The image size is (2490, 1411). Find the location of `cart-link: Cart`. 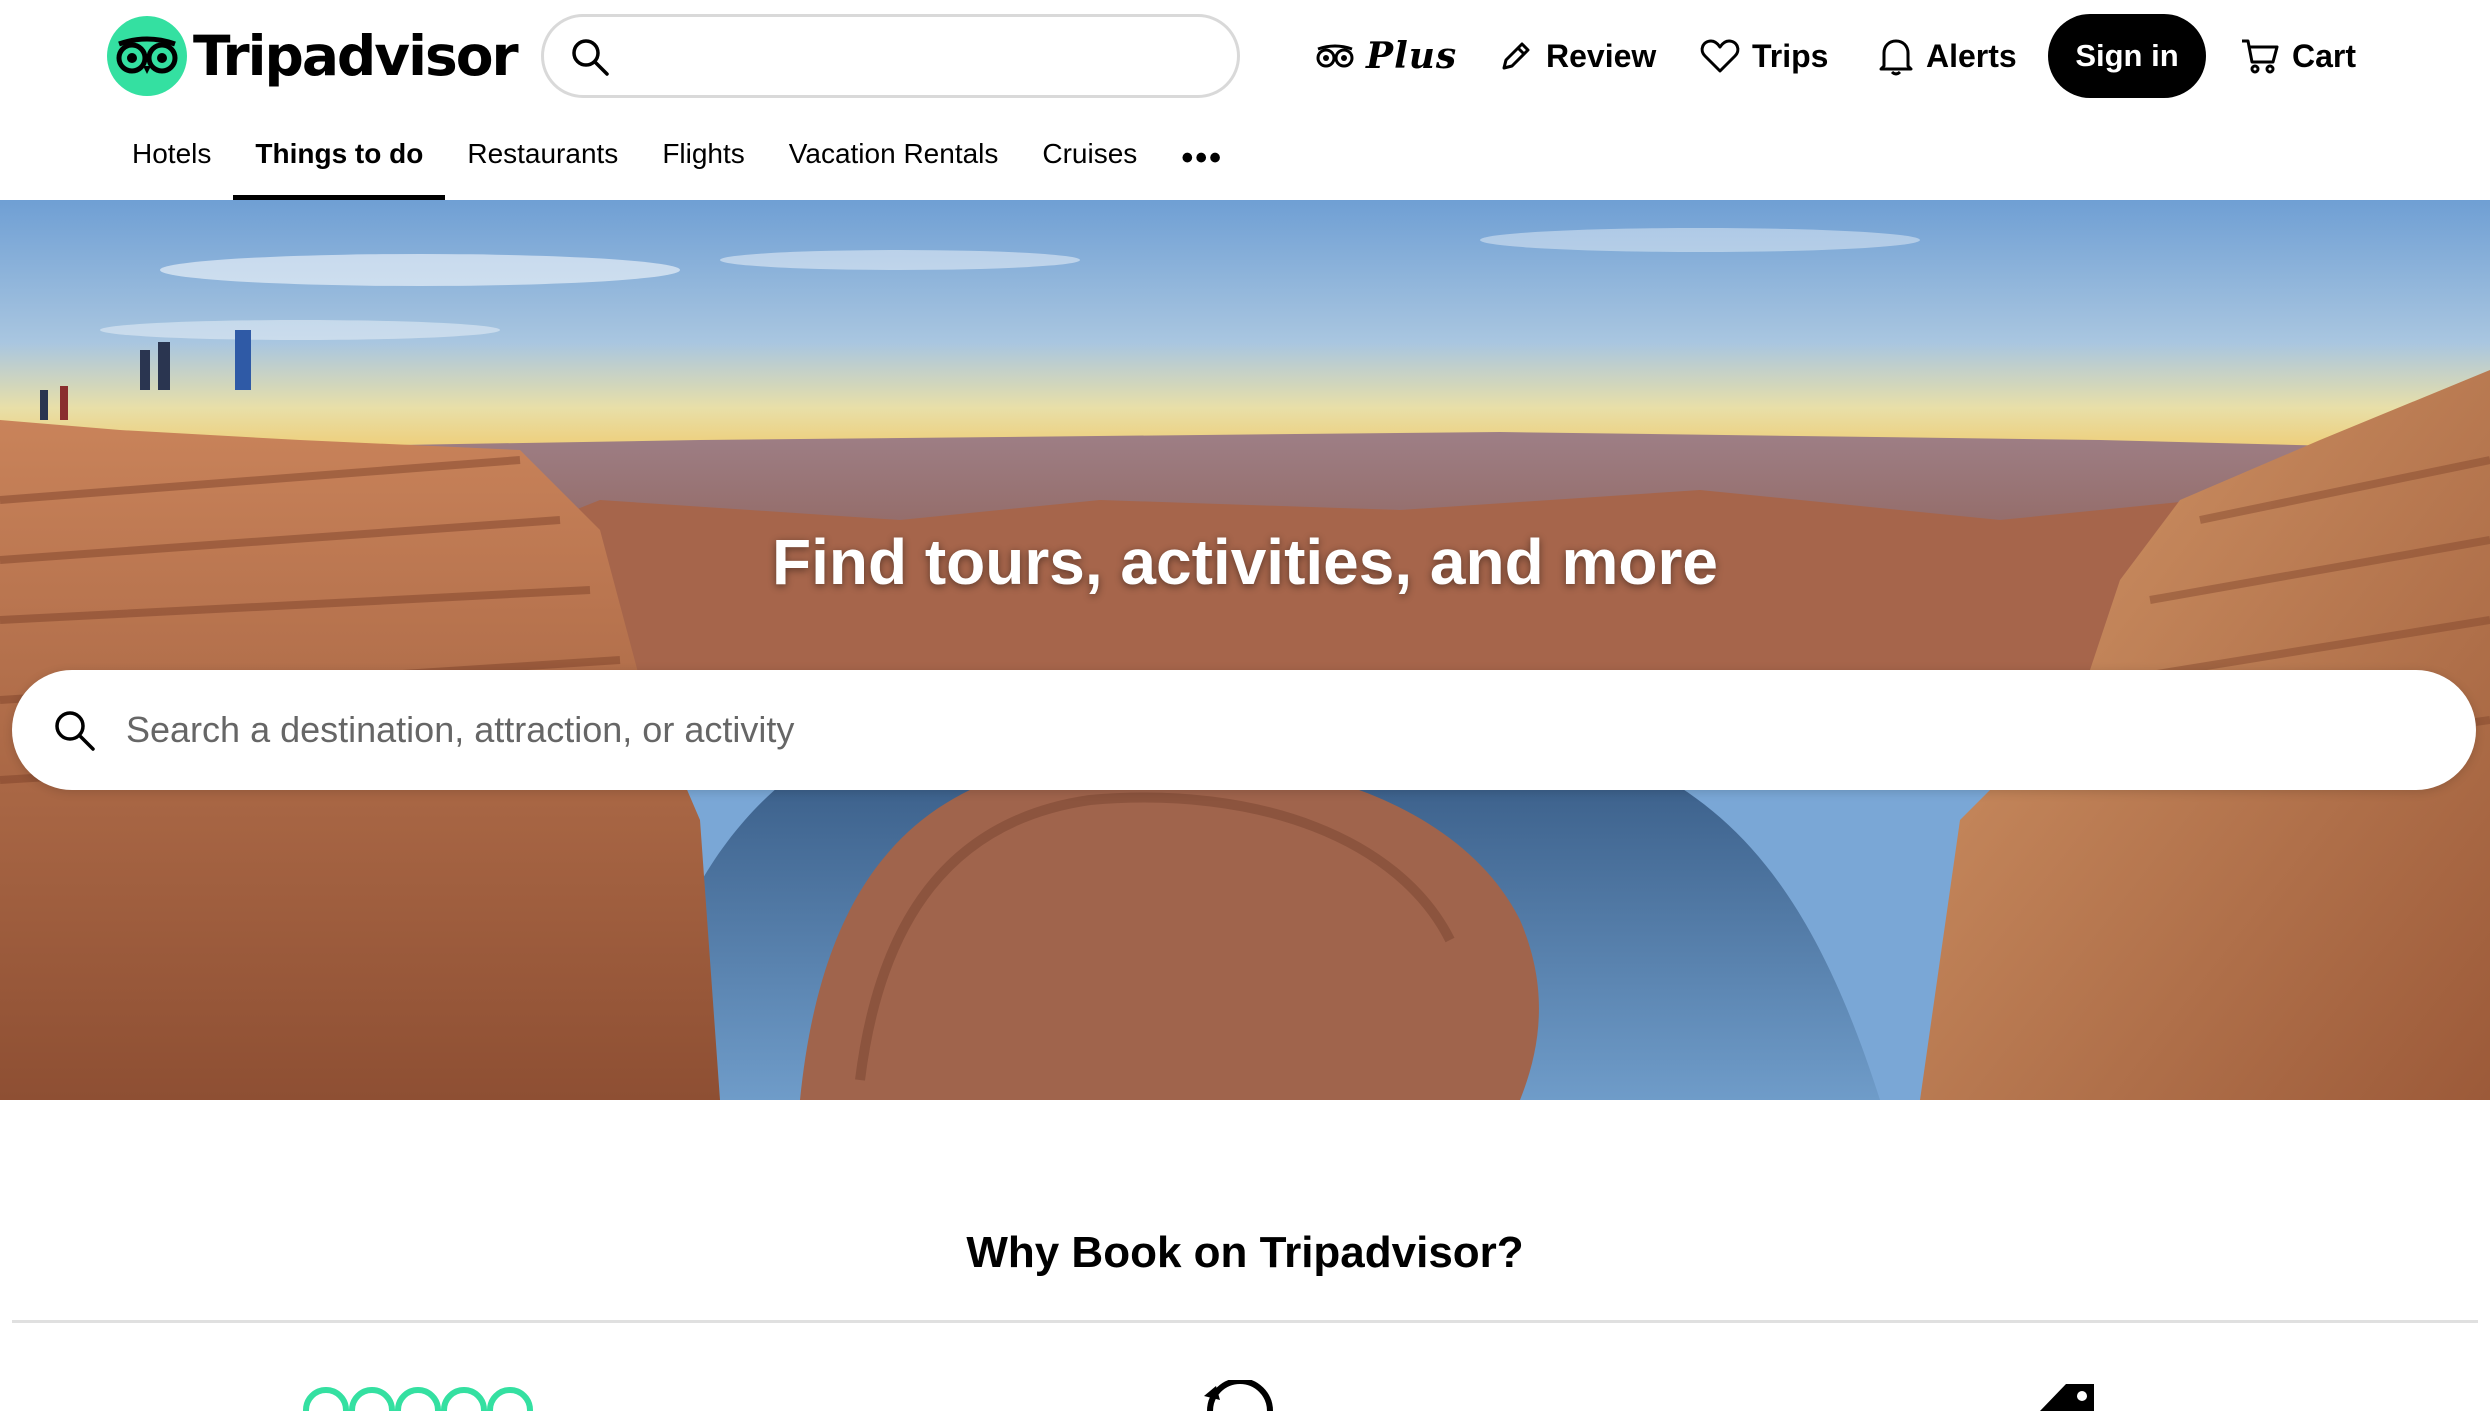

cart-link: Cart is located at coordinates (2298, 56).